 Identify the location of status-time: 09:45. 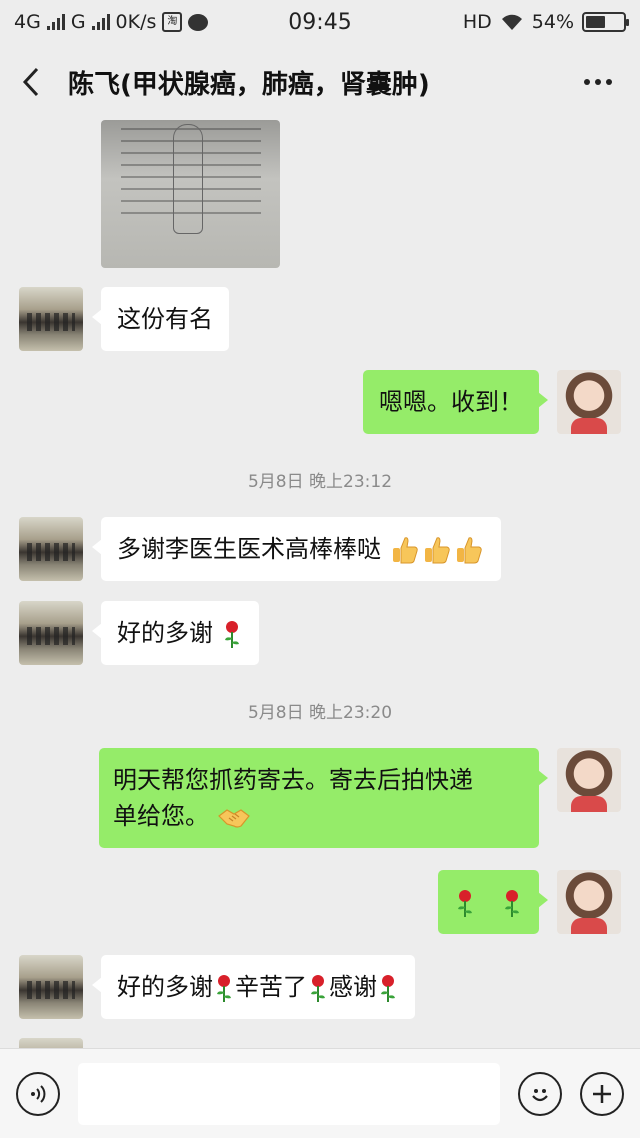
(320, 22).